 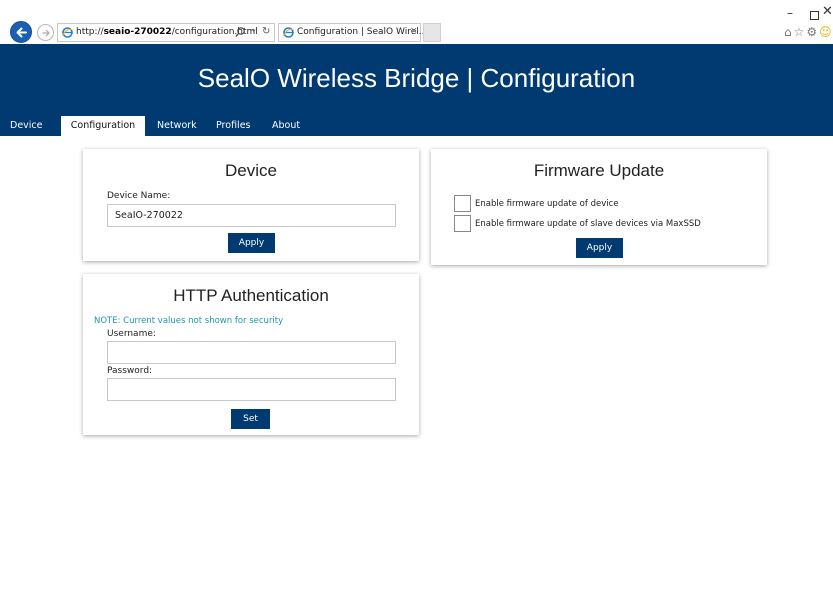 I want to click on device-name-label: Device Name:, so click(x=139, y=196).